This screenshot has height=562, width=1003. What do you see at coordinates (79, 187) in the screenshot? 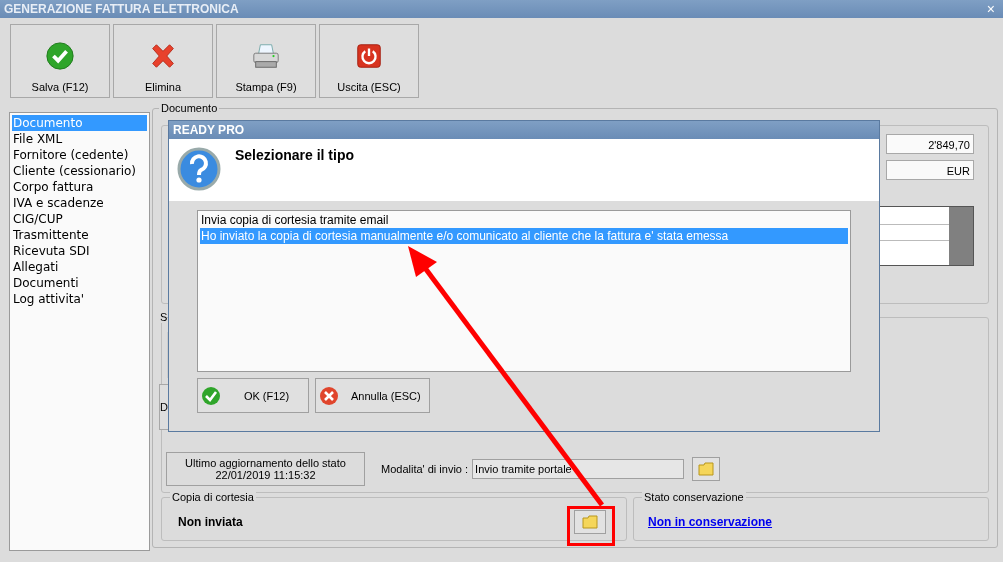
I see `list-item: Corpo fattura` at bounding box center [79, 187].